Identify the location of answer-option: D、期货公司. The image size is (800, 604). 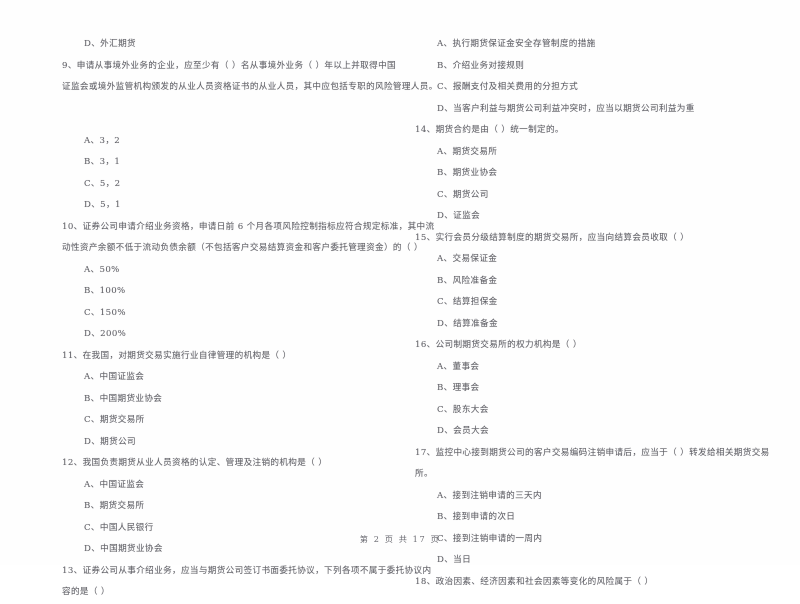
(110, 441).